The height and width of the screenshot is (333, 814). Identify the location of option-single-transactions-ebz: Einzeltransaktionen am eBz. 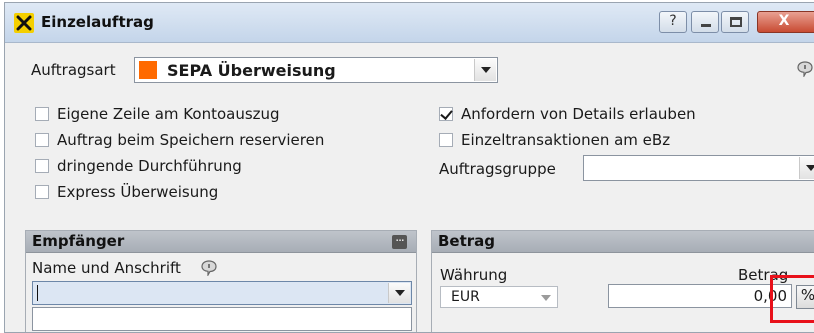
(554, 140).